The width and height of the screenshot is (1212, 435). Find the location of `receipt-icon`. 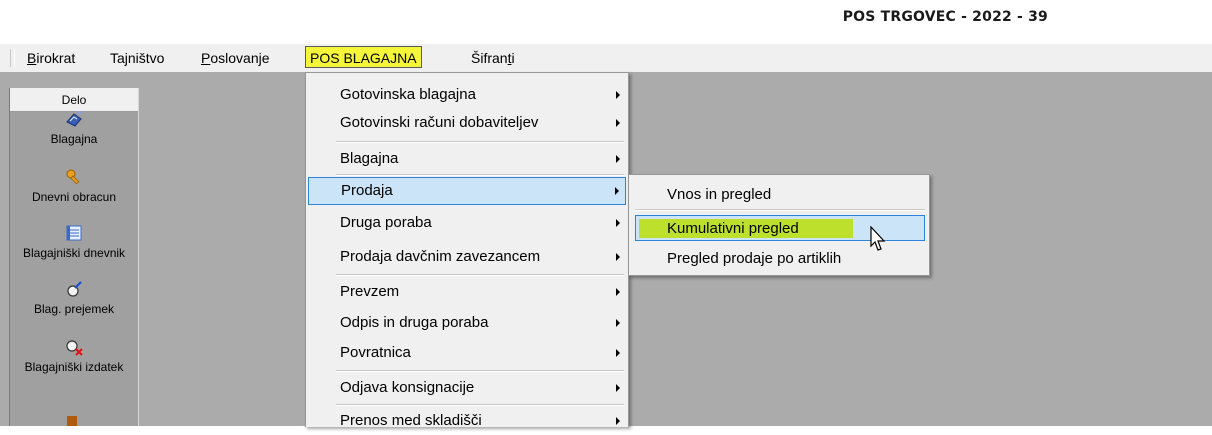

receipt-icon is located at coordinates (74, 289).